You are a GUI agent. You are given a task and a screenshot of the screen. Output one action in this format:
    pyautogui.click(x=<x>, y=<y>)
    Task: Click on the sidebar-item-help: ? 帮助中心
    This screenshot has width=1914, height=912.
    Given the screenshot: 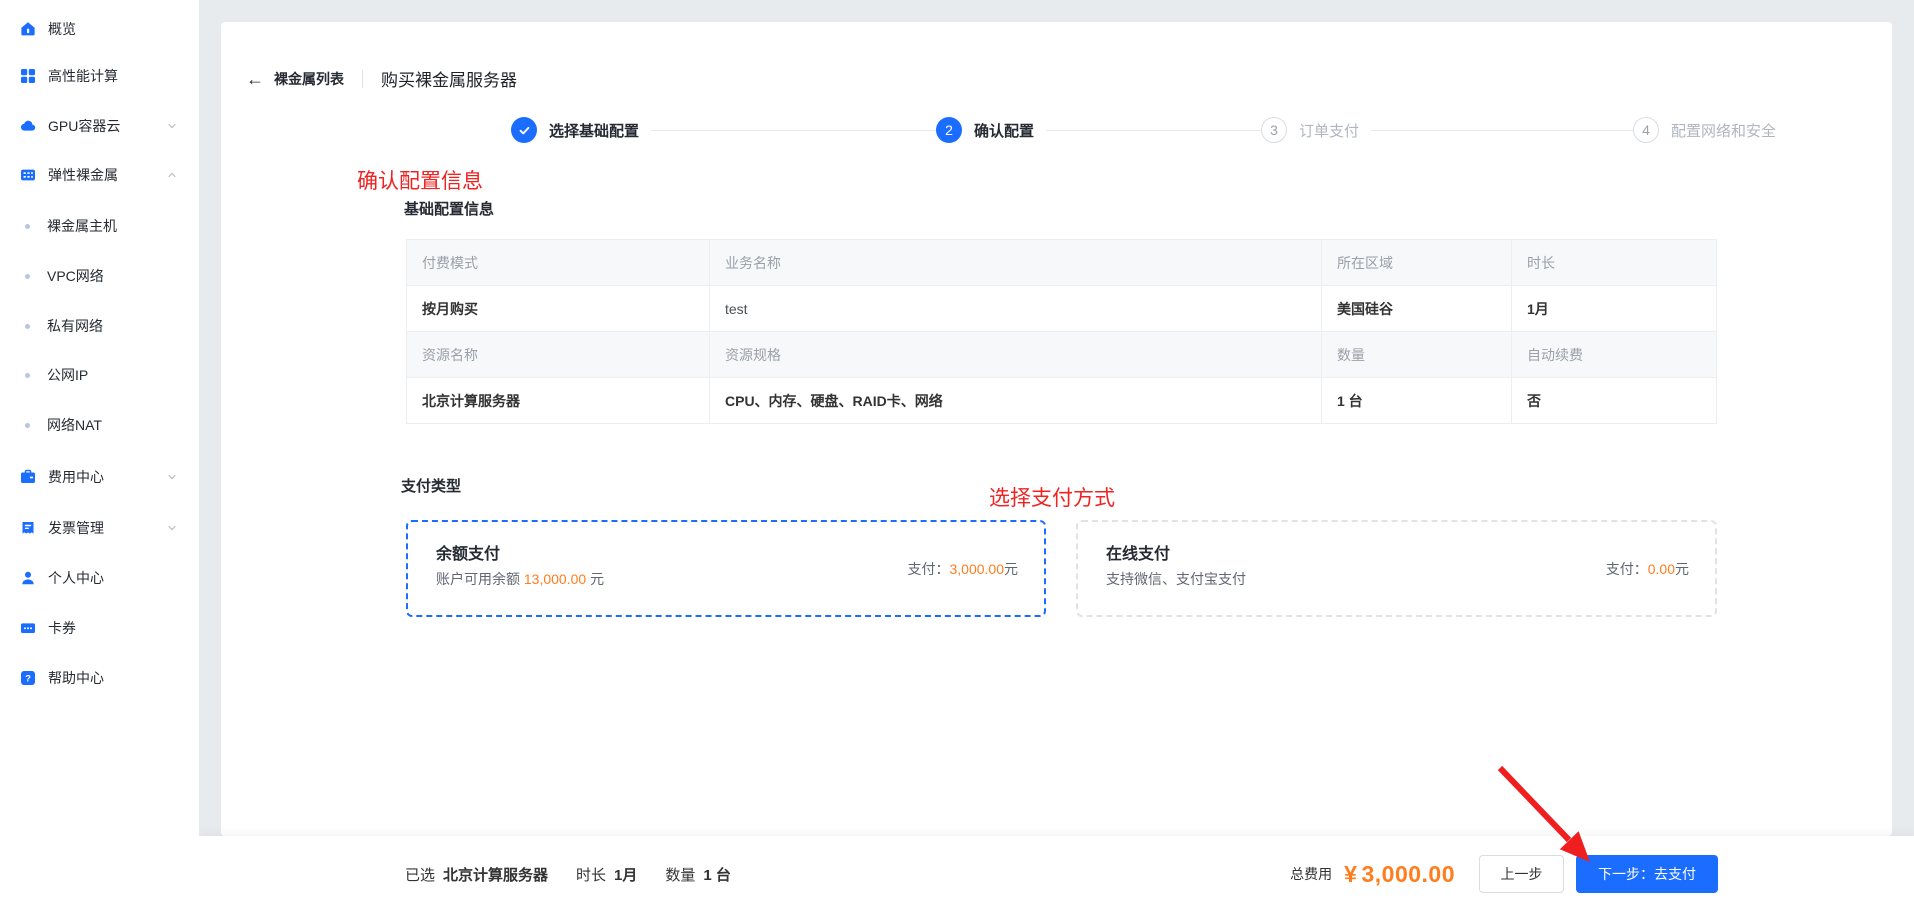 What is the action you would take?
    pyautogui.click(x=99, y=678)
    